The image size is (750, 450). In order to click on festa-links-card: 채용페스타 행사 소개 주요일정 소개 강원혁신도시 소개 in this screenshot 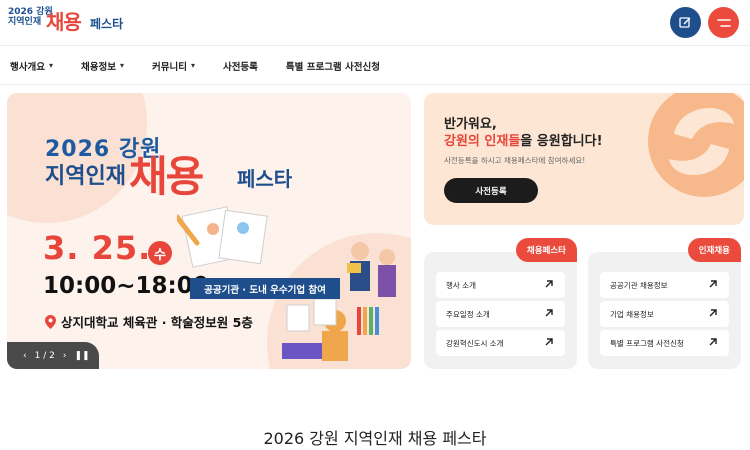, I will do `click(500, 303)`.